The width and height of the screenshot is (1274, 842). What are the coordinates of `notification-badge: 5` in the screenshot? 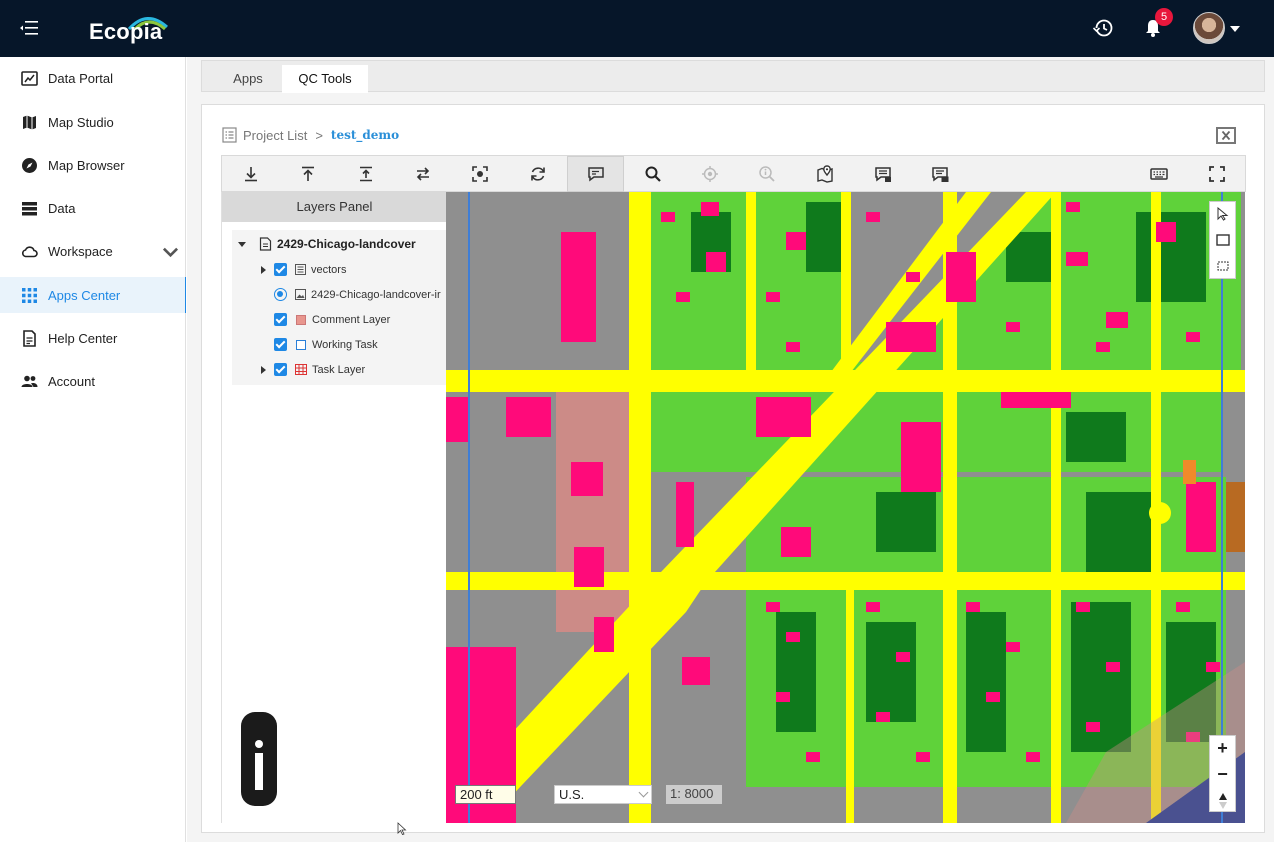 It's located at (1164, 17).